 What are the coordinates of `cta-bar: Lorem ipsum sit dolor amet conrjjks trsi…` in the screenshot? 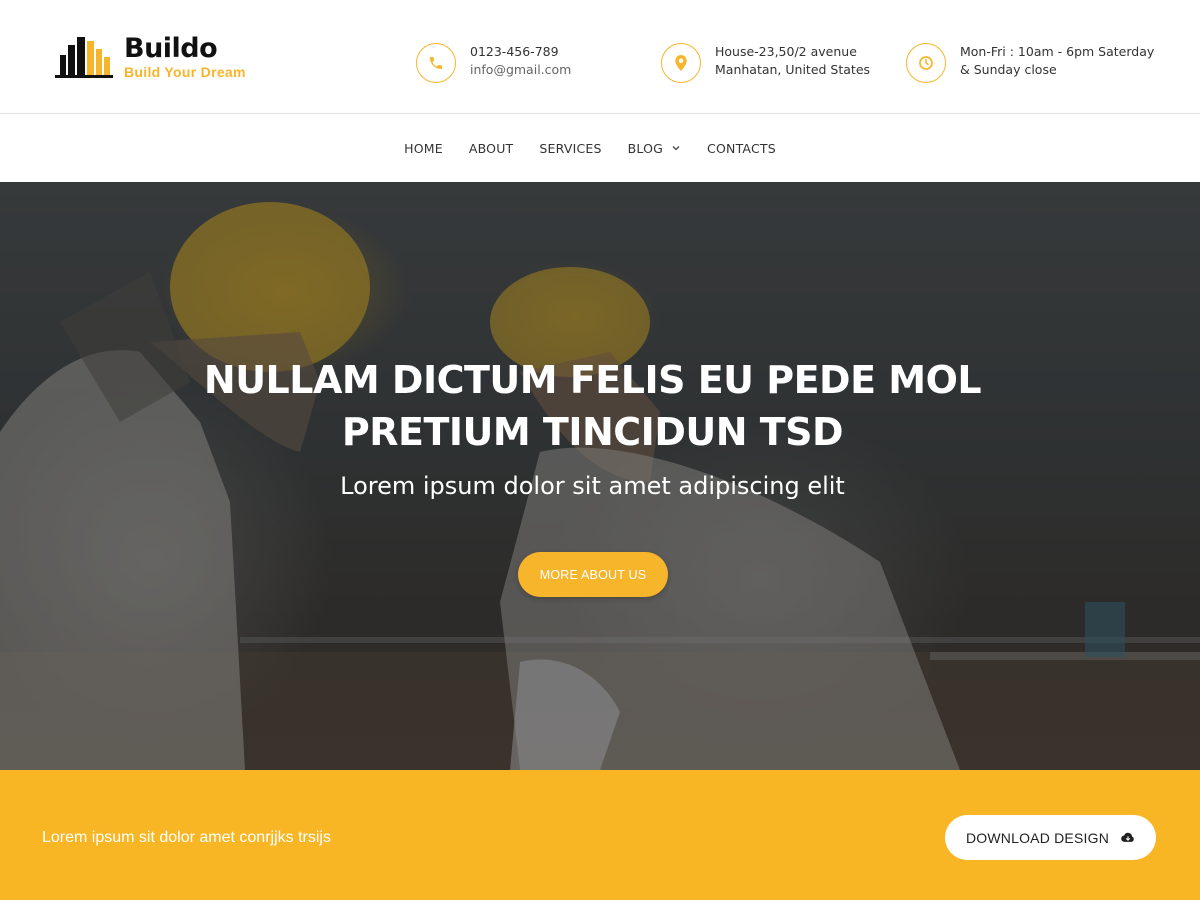 It's located at (600, 835).